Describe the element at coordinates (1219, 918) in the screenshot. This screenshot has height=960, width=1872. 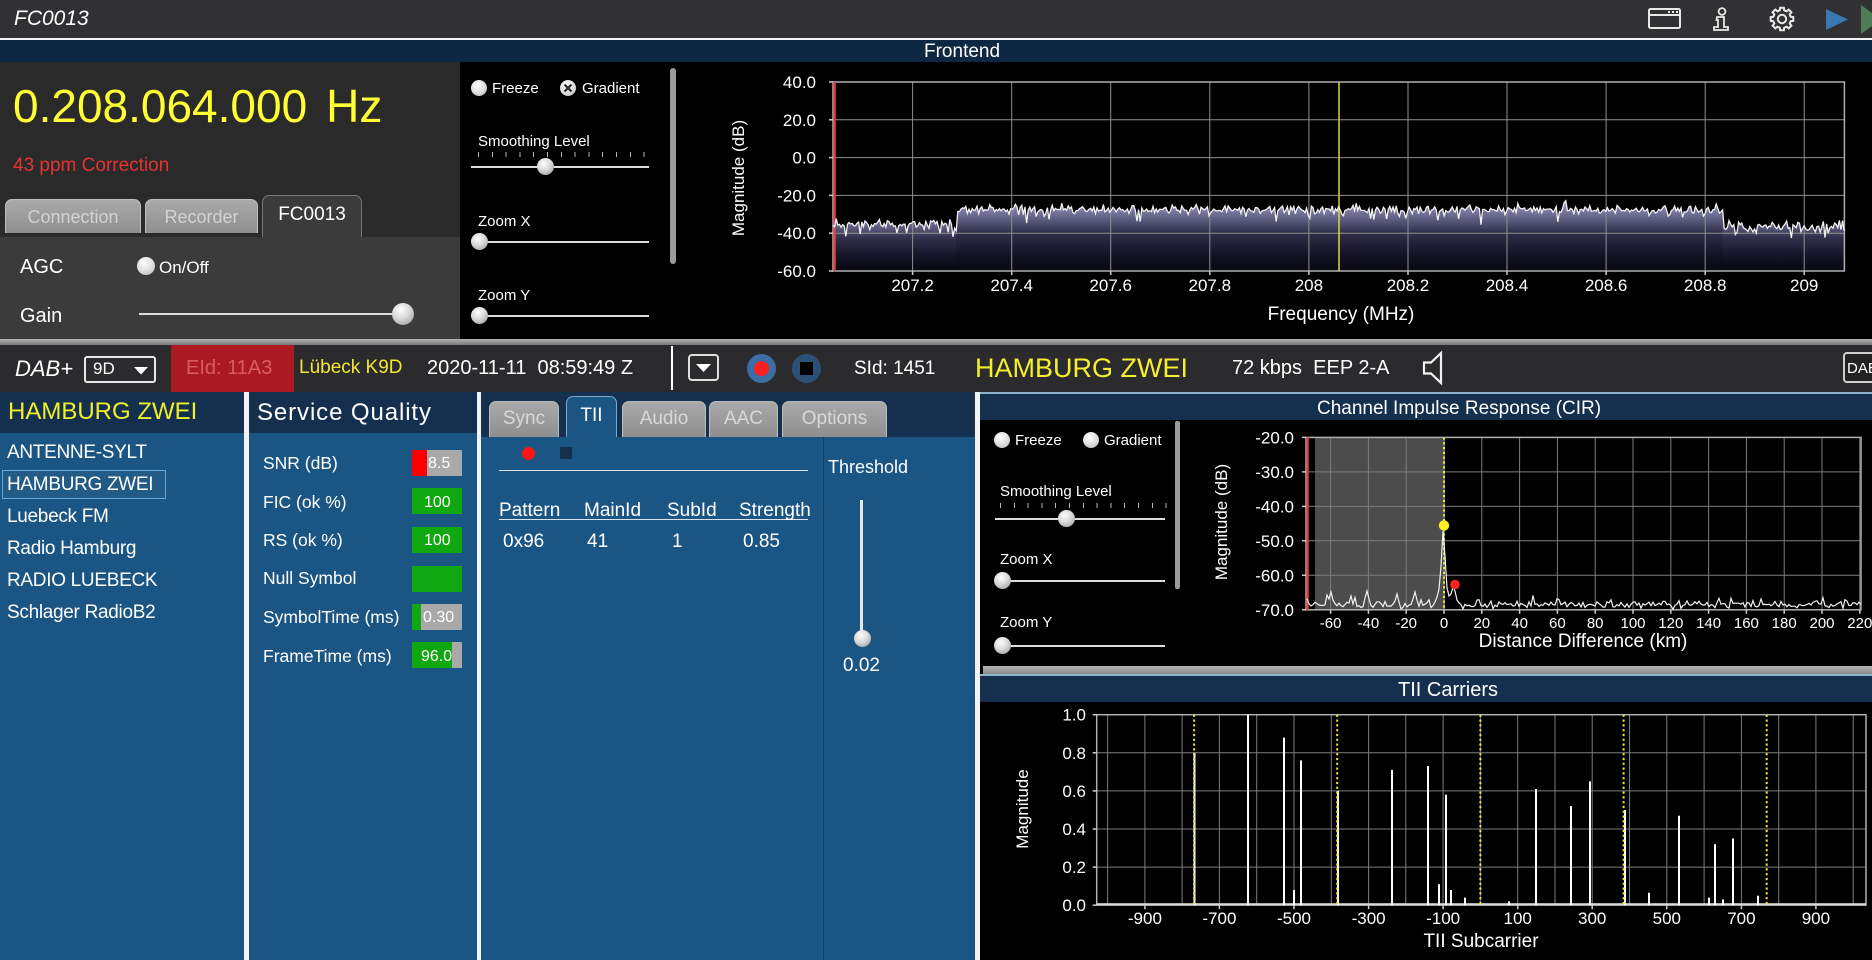
I see `svg-text: -700` at that location.